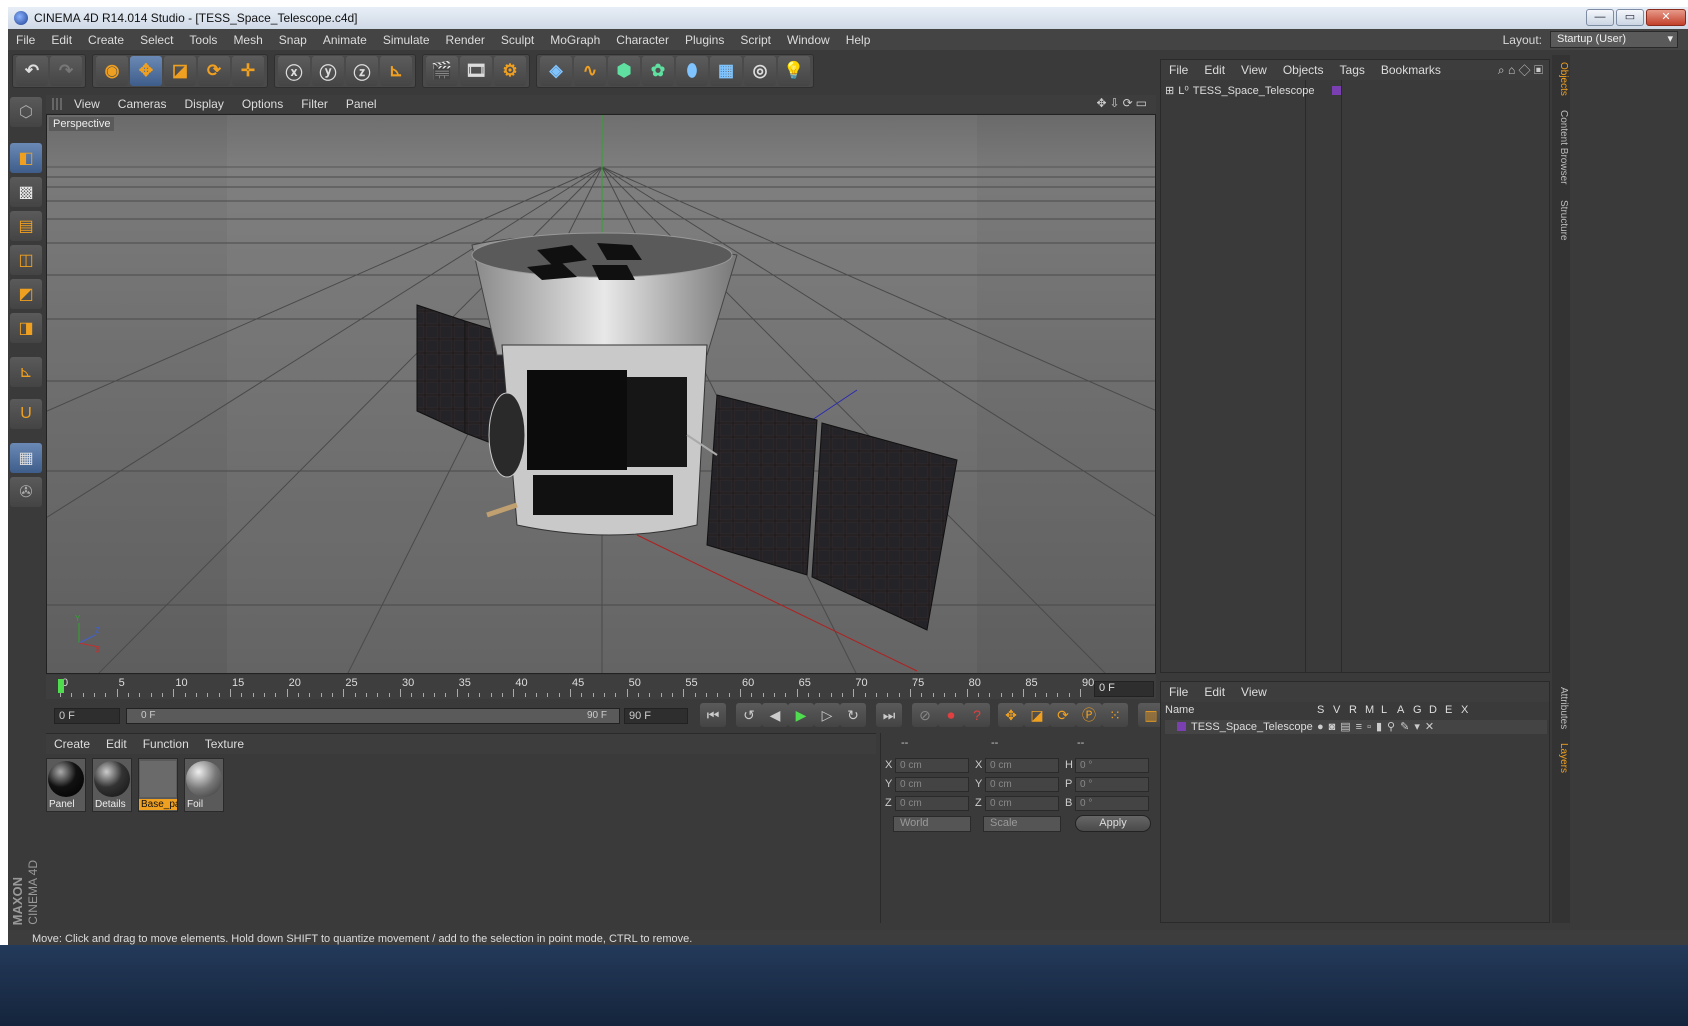 Image resolution: width=1688 pixels, height=1026 pixels. Describe the element at coordinates (82, 124) in the screenshot. I see `viewport-camera-label: Perspective` at that location.